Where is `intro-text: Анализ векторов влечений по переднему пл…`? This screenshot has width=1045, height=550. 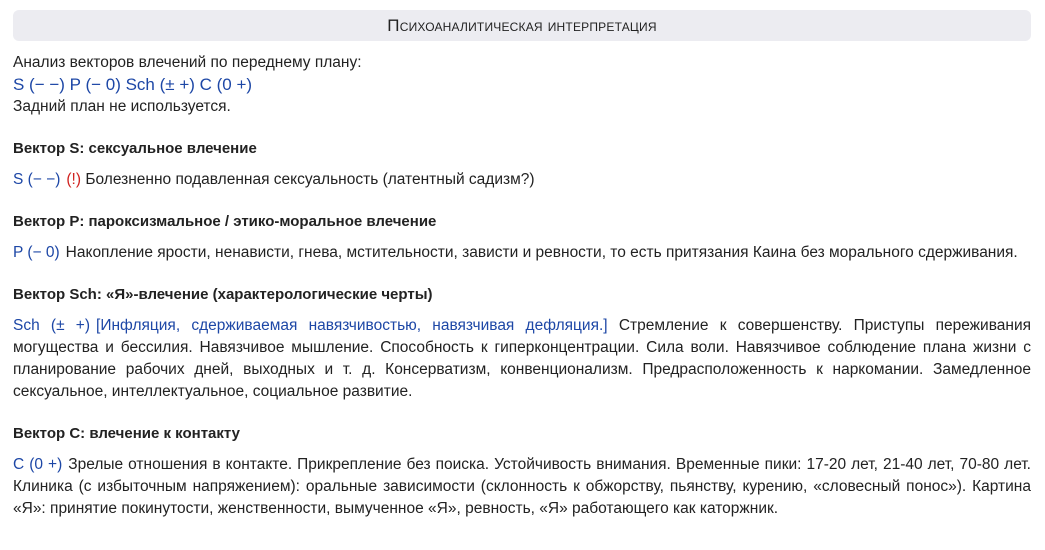 intro-text: Анализ векторов влечений по переднему пл… is located at coordinates (187, 62).